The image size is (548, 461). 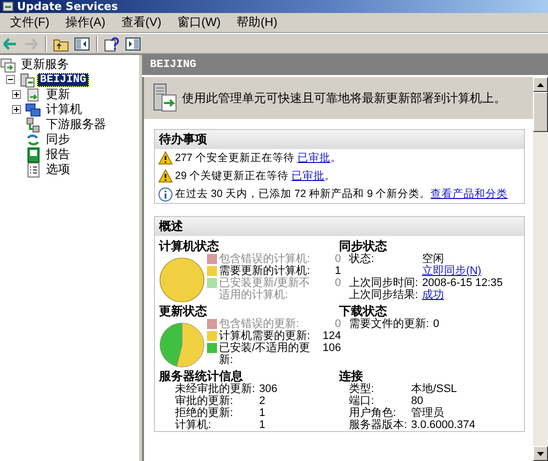 I want to click on computers-icon, so click(x=33, y=110).